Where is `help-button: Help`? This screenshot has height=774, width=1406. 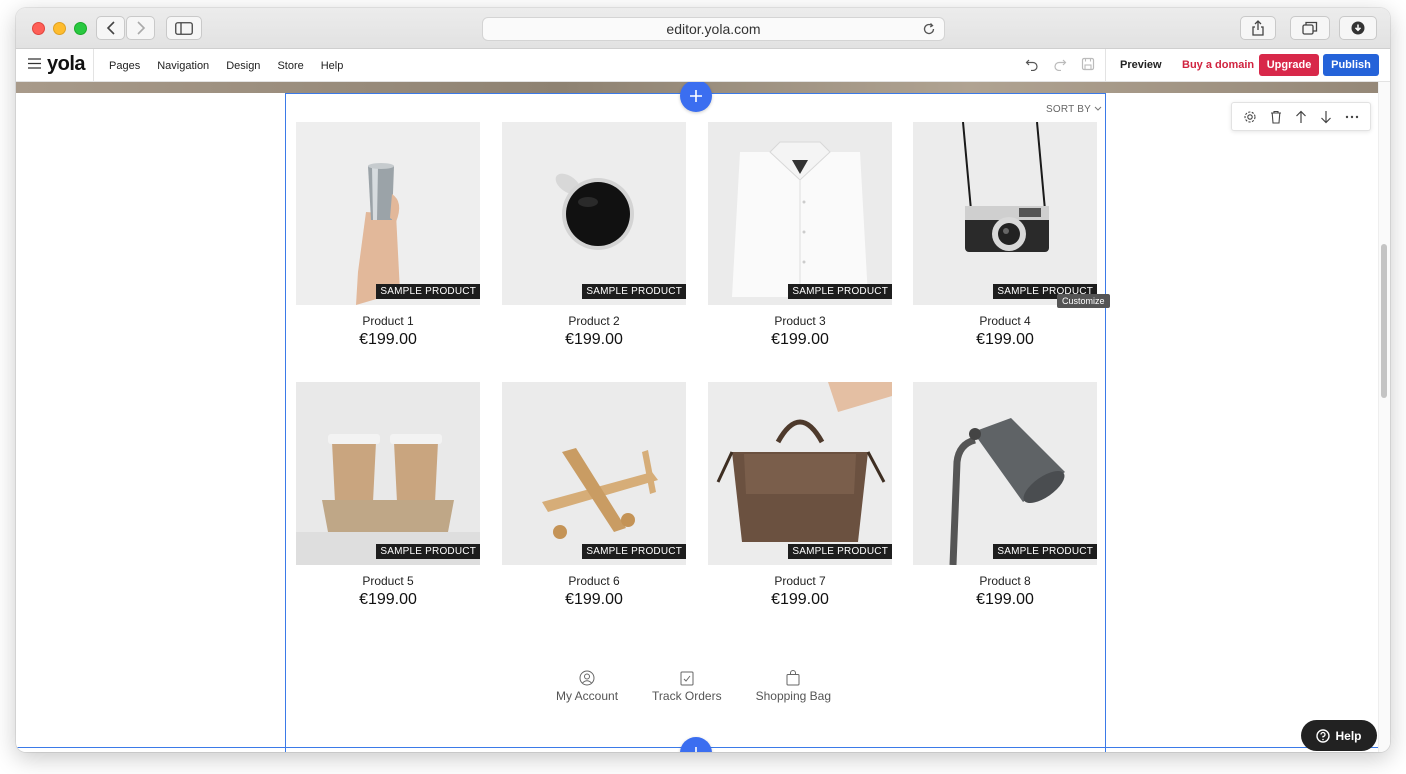
help-button: Help is located at coordinates (1339, 735).